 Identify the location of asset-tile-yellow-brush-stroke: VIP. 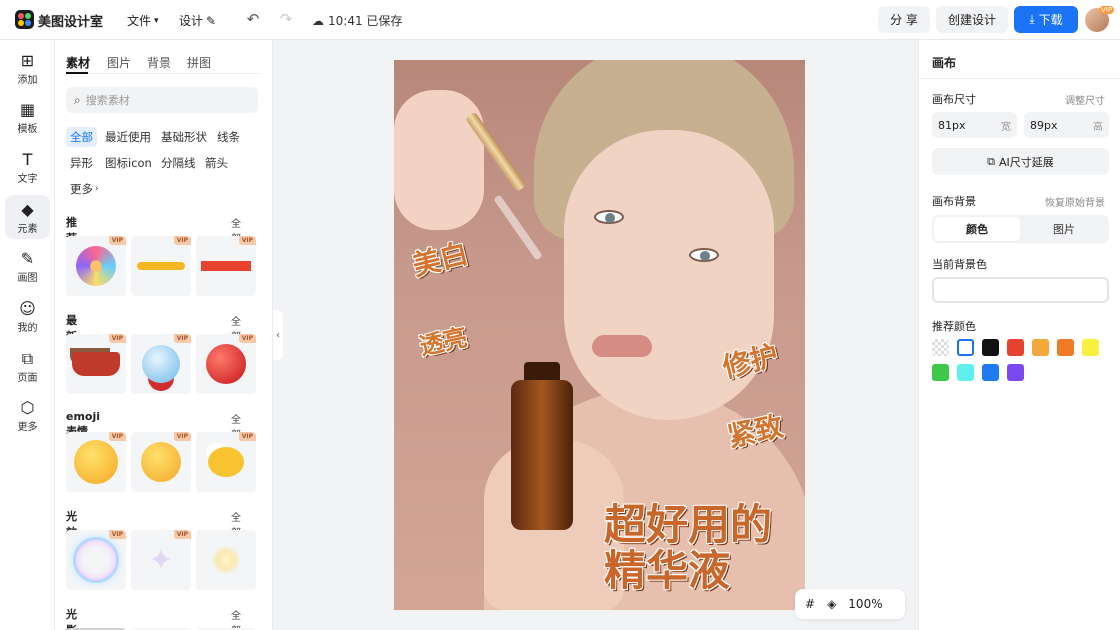
(161, 266).